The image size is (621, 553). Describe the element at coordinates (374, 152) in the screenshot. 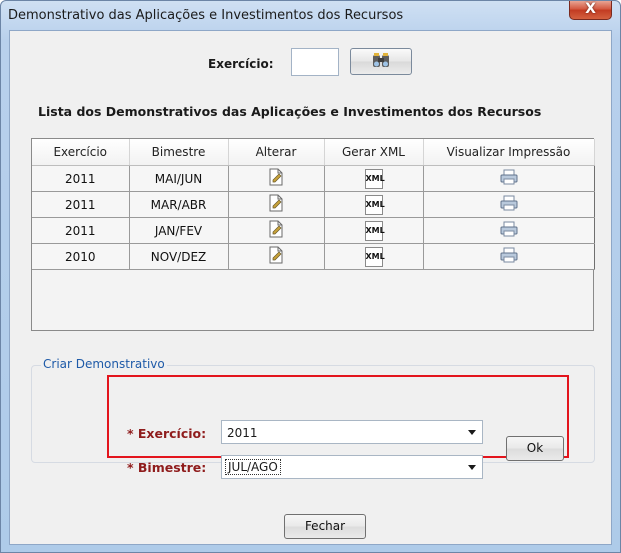

I see `column-header-gerar-xml: Gerar XML` at that location.